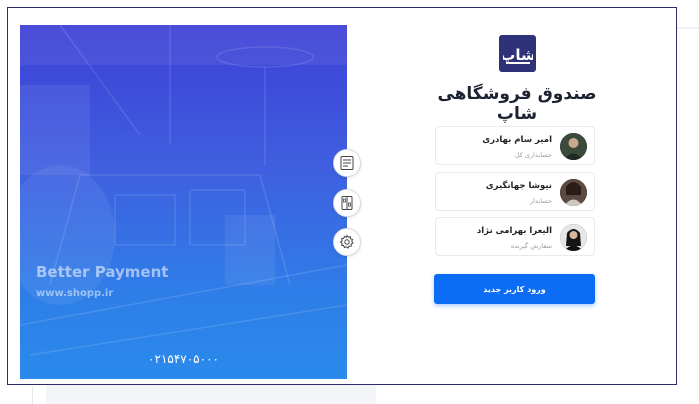 Image resolution: width=699 pixels, height=404 pixels. I want to click on user-name: الیعرا بهرامی نژاد, so click(514, 231).